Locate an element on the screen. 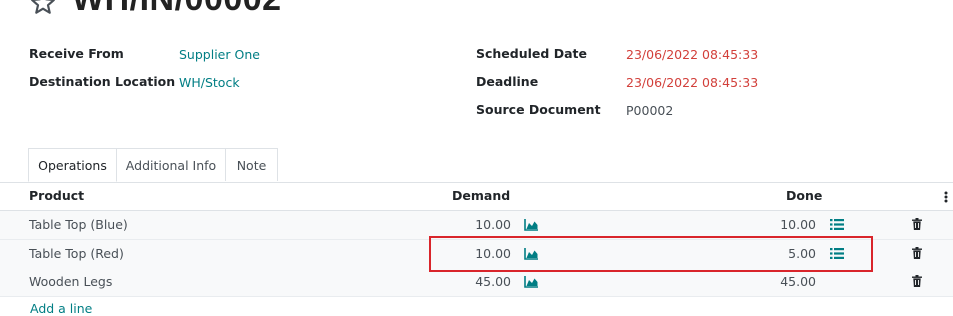 This screenshot has height=316, width=953. highlight-box is located at coordinates (651, 254).